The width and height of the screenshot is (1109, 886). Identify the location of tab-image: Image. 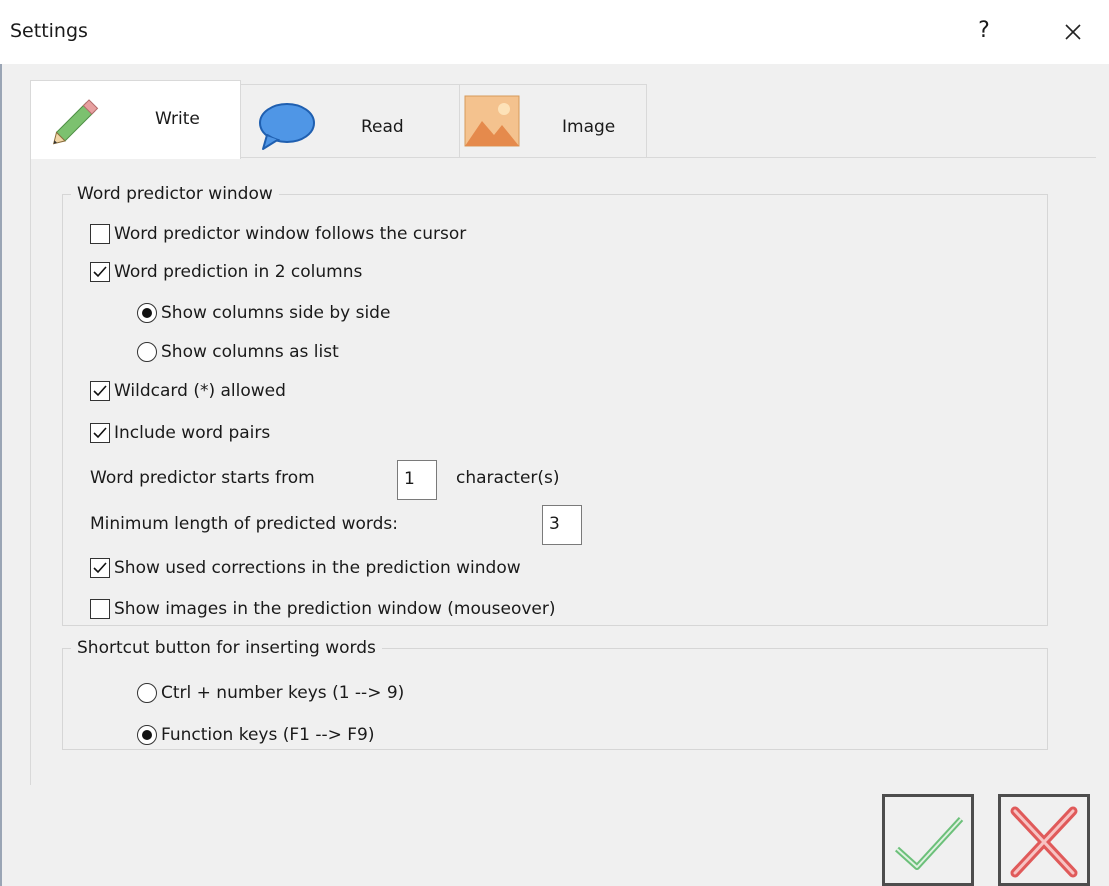
(553, 120).